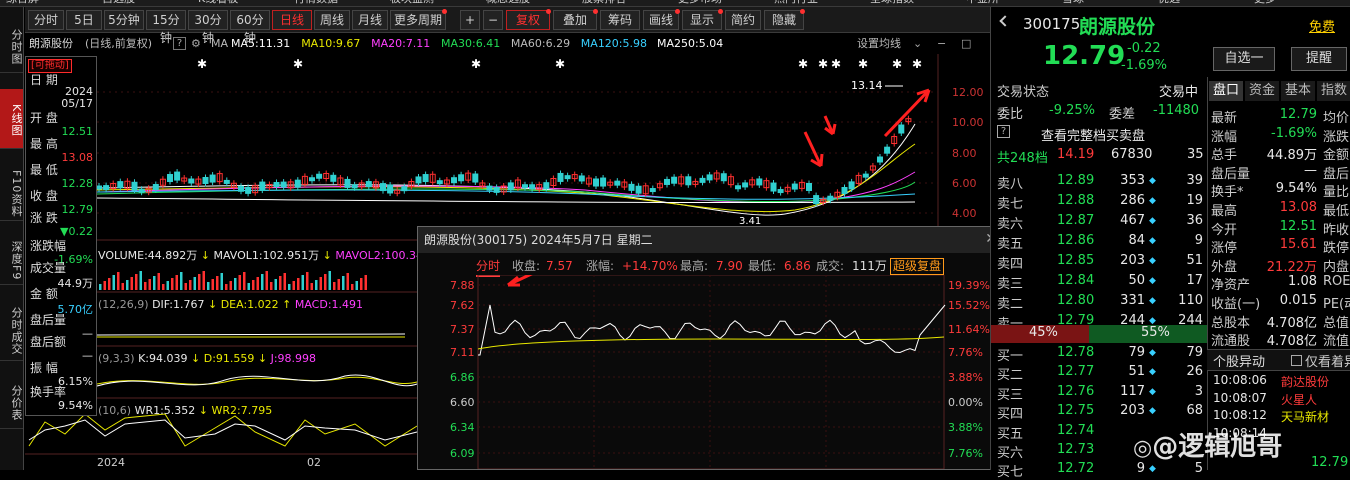 This screenshot has width=1350, height=480. What do you see at coordinates (1265, 2) in the screenshot?
I see `top-menu-item: 更多` at bounding box center [1265, 2].